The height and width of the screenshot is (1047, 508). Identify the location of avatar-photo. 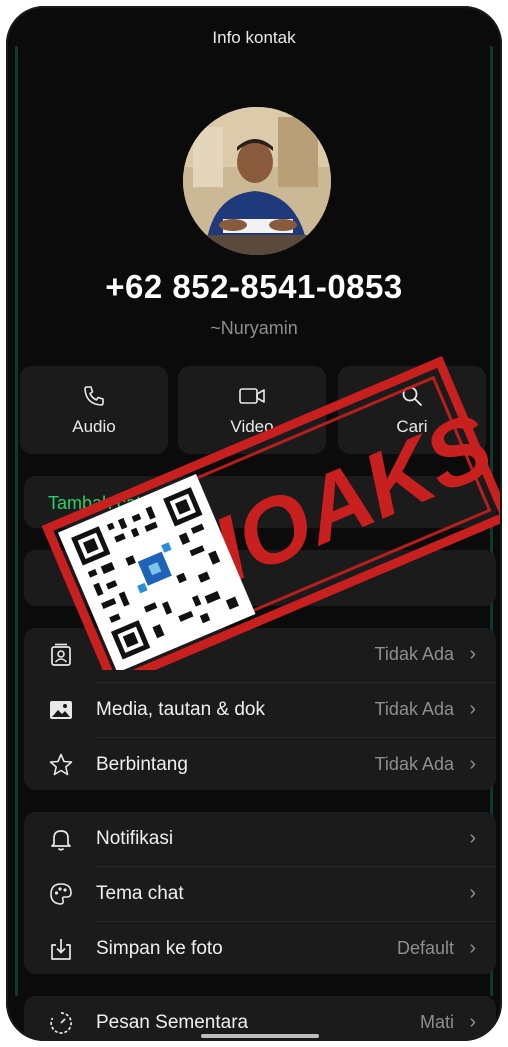
(257, 181).